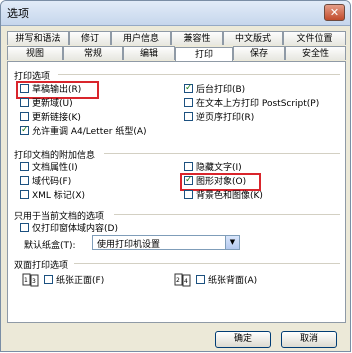 Image resolution: width=352 pixels, height=353 pixels. I want to click on allow-resize-checkbox, so click(24, 130).